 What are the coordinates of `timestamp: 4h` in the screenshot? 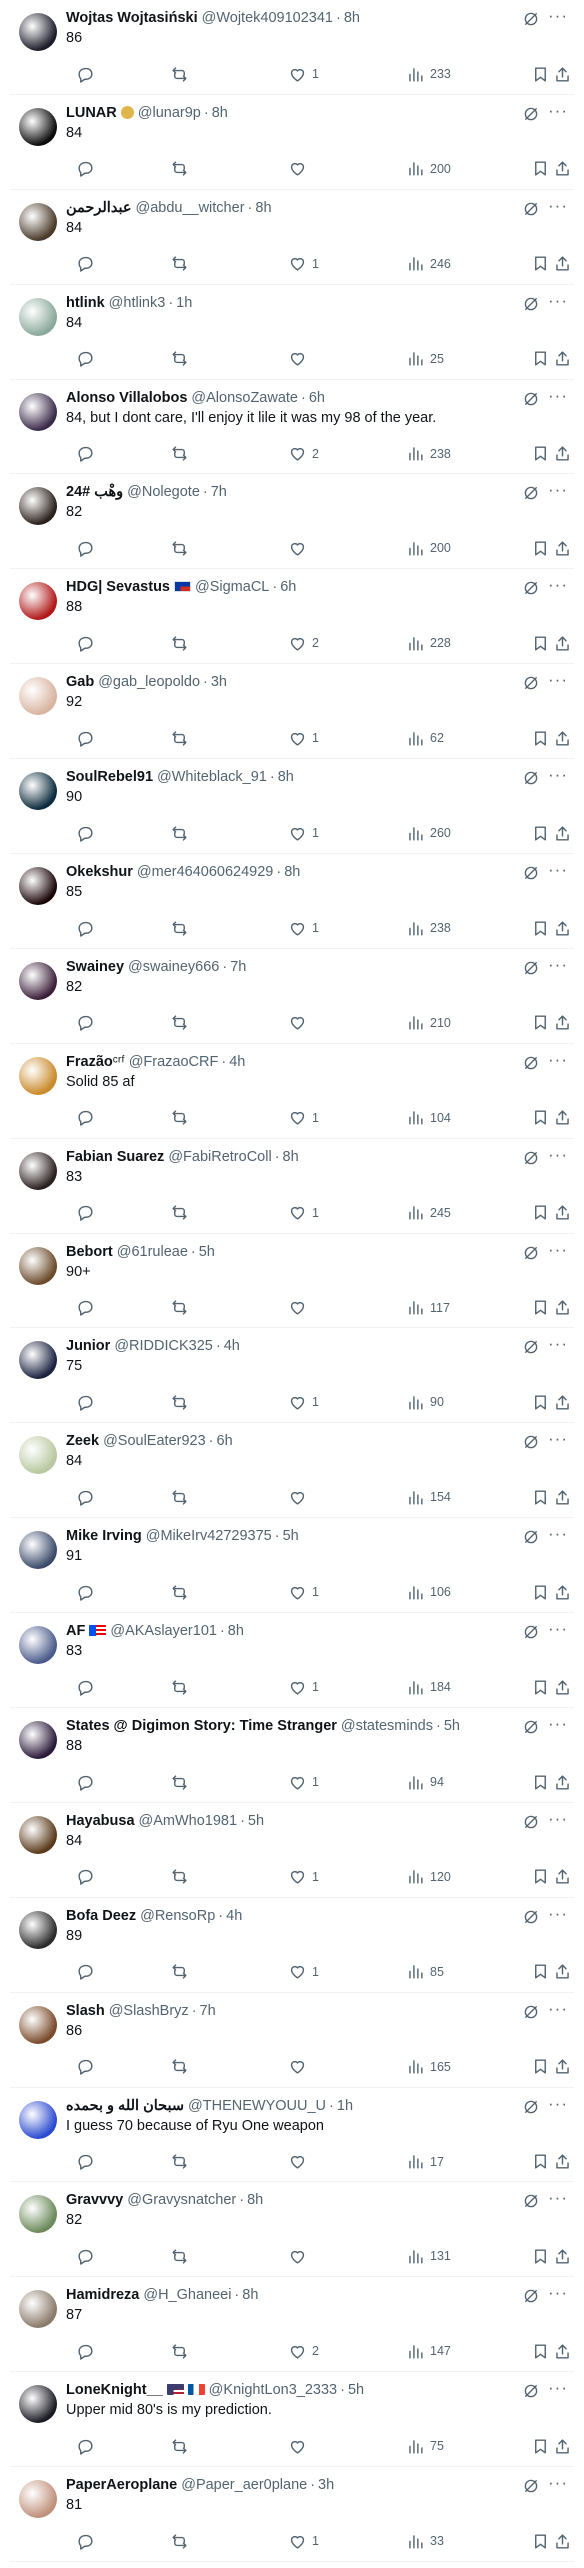 It's located at (232, 1346).